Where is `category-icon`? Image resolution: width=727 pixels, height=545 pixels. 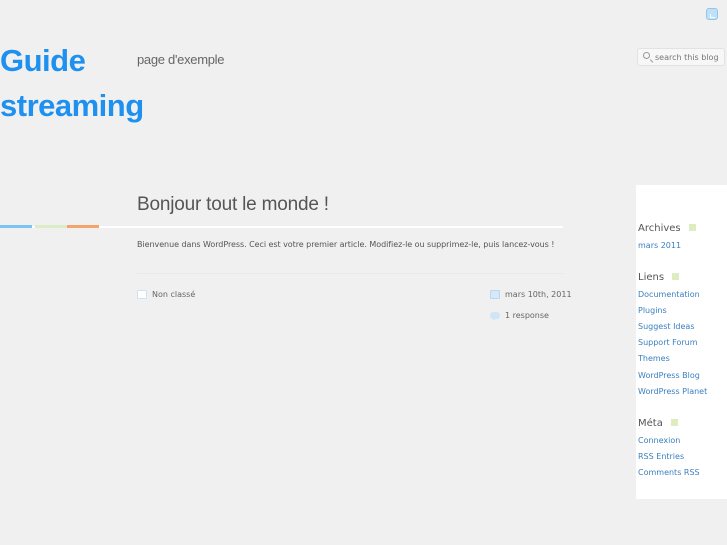 category-icon is located at coordinates (142, 294).